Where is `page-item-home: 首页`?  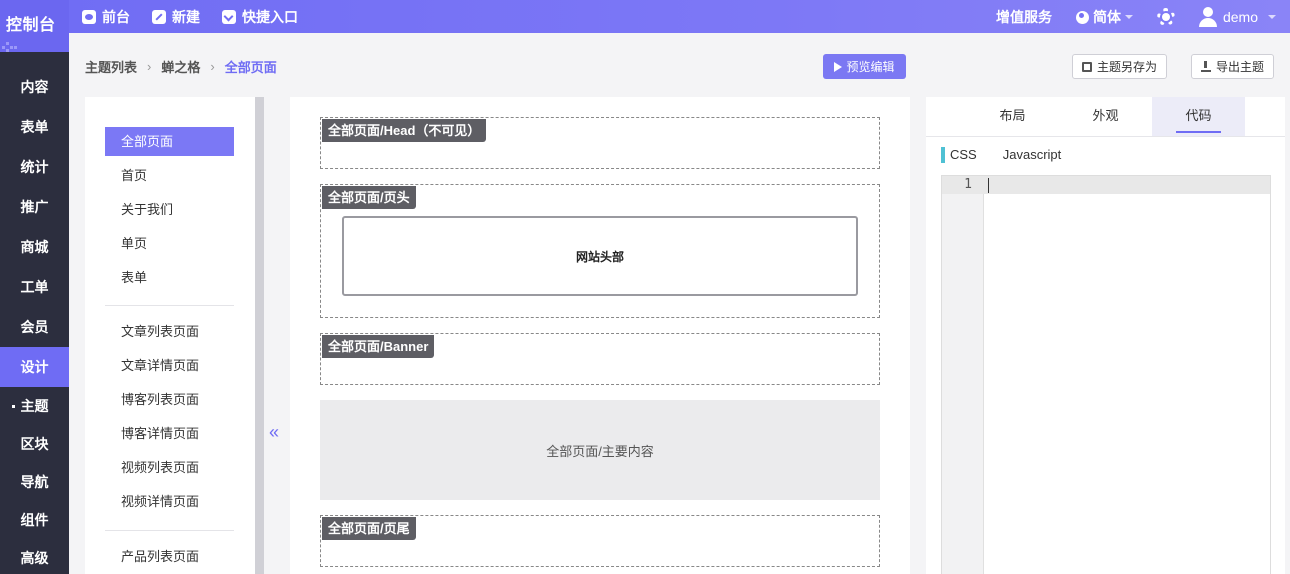
page-item-home: 首页 is located at coordinates (169, 175).